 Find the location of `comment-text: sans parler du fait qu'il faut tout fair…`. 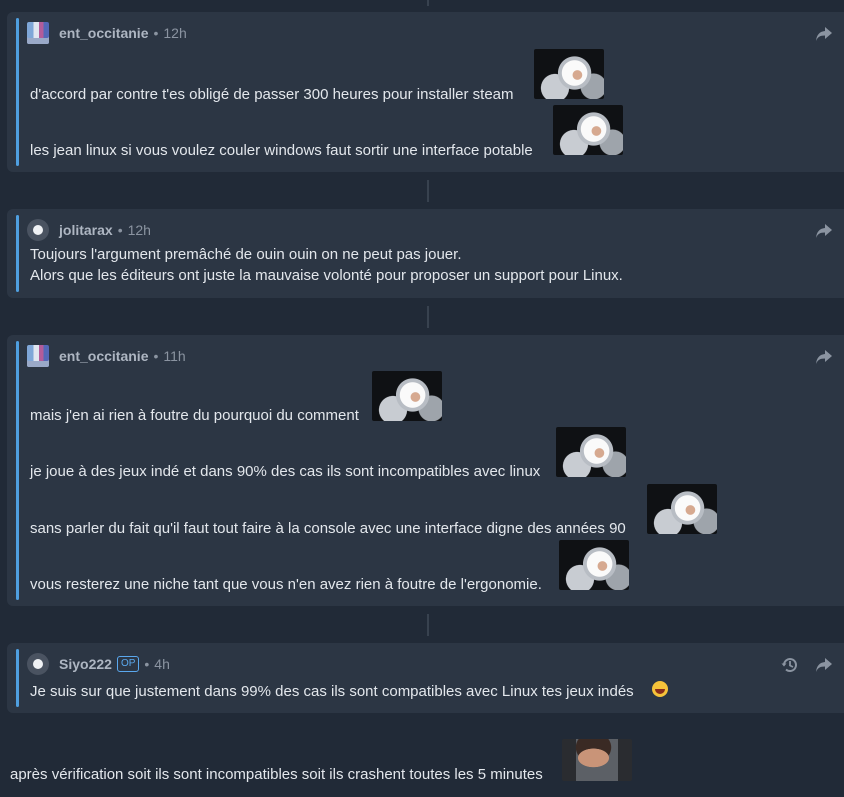

comment-text: sans parler du fait qu'il faut tout fair… is located at coordinates (328, 528).